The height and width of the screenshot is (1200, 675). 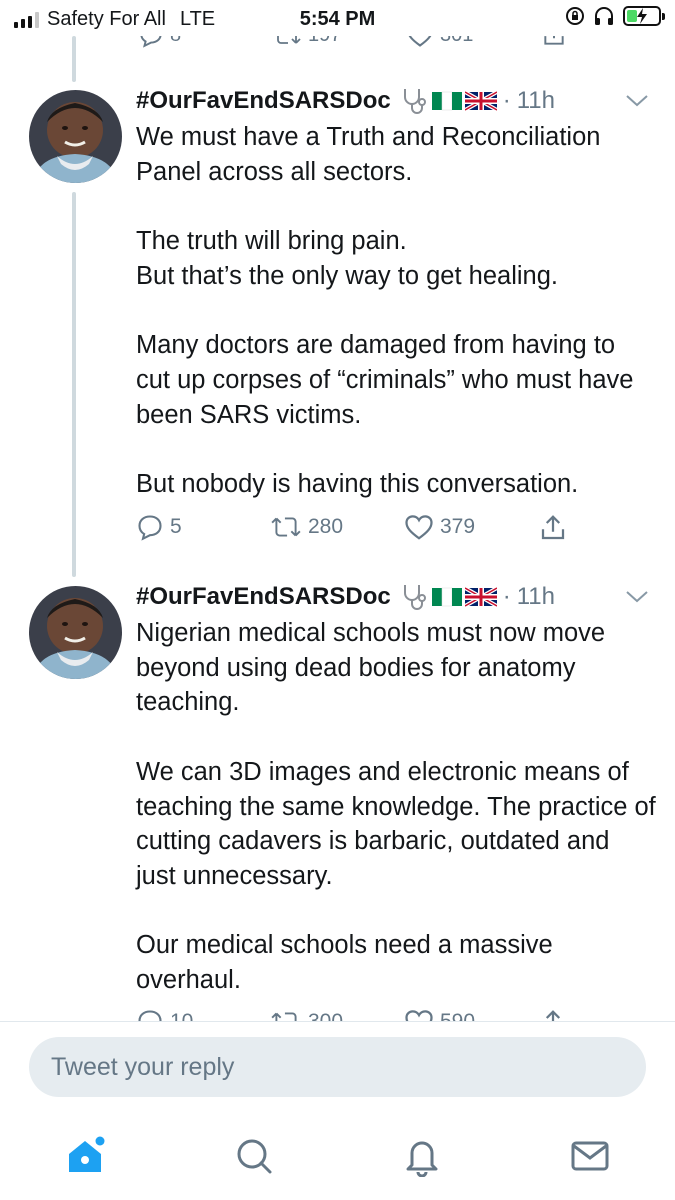 I want to click on tab-home, so click(x=85, y=1156).